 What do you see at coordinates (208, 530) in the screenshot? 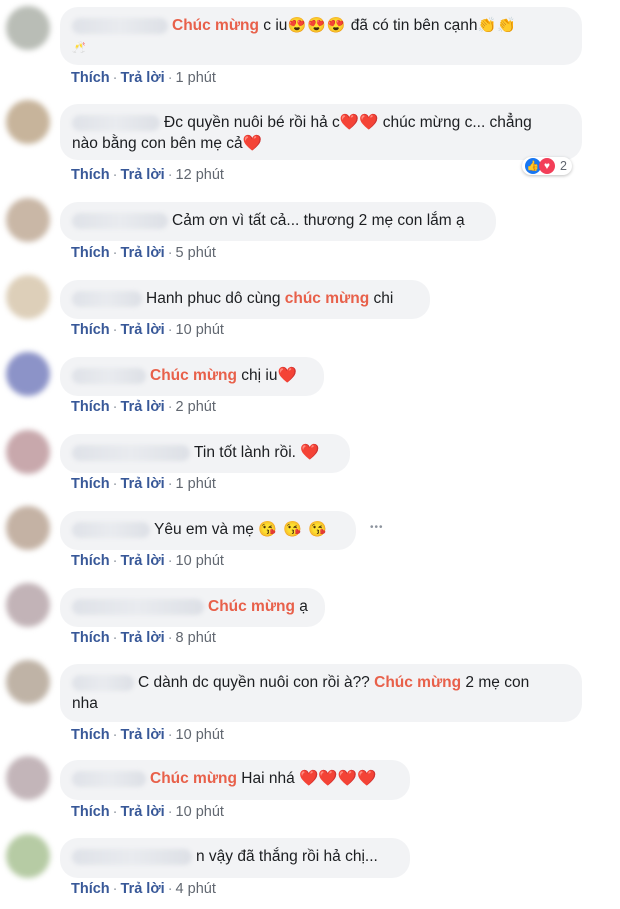
I see `comment-bubble: Yêu em và mẹ 😘 😘 😘` at bounding box center [208, 530].